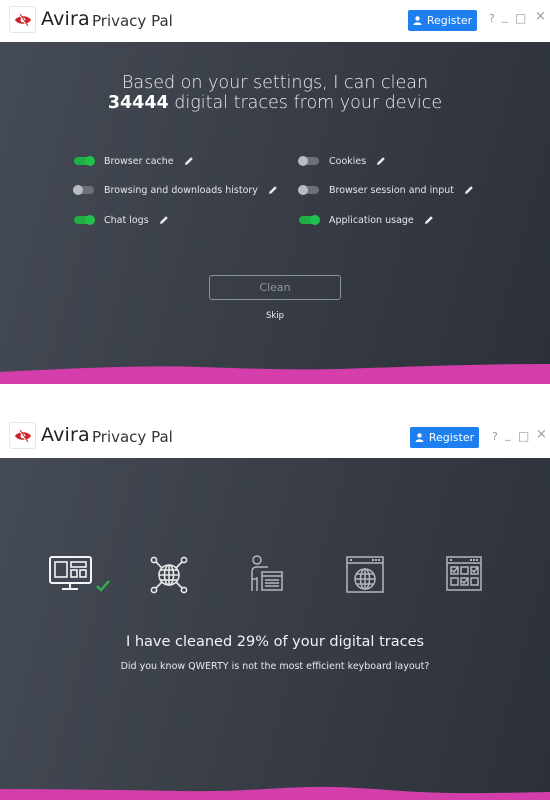 The width and height of the screenshot is (550, 800). I want to click on browsing-history-toggle, so click(83, 190).